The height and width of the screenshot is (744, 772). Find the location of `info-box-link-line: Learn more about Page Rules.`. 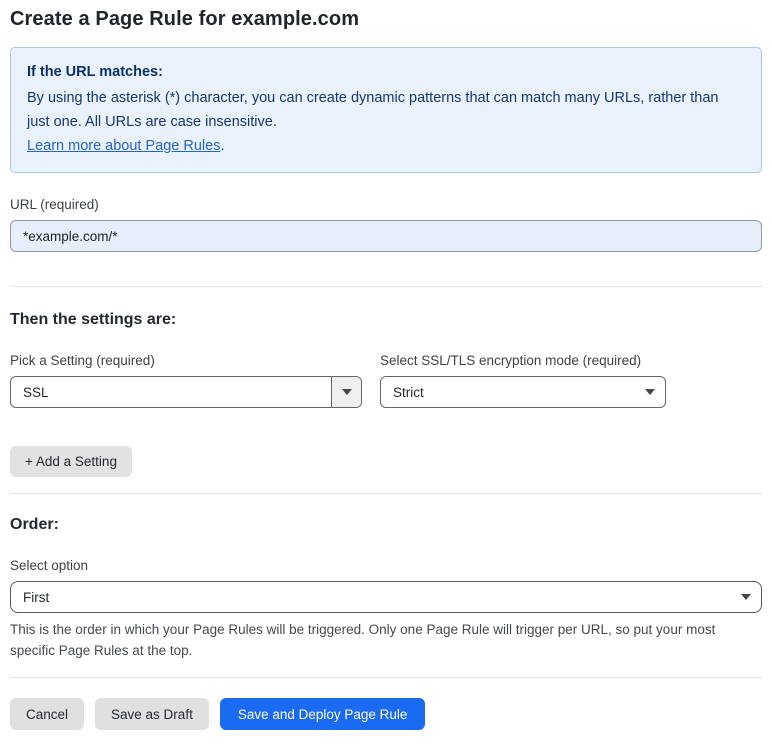

info-box-link-line: Learn more about Page Rules. is located at coordinates (386, 146).